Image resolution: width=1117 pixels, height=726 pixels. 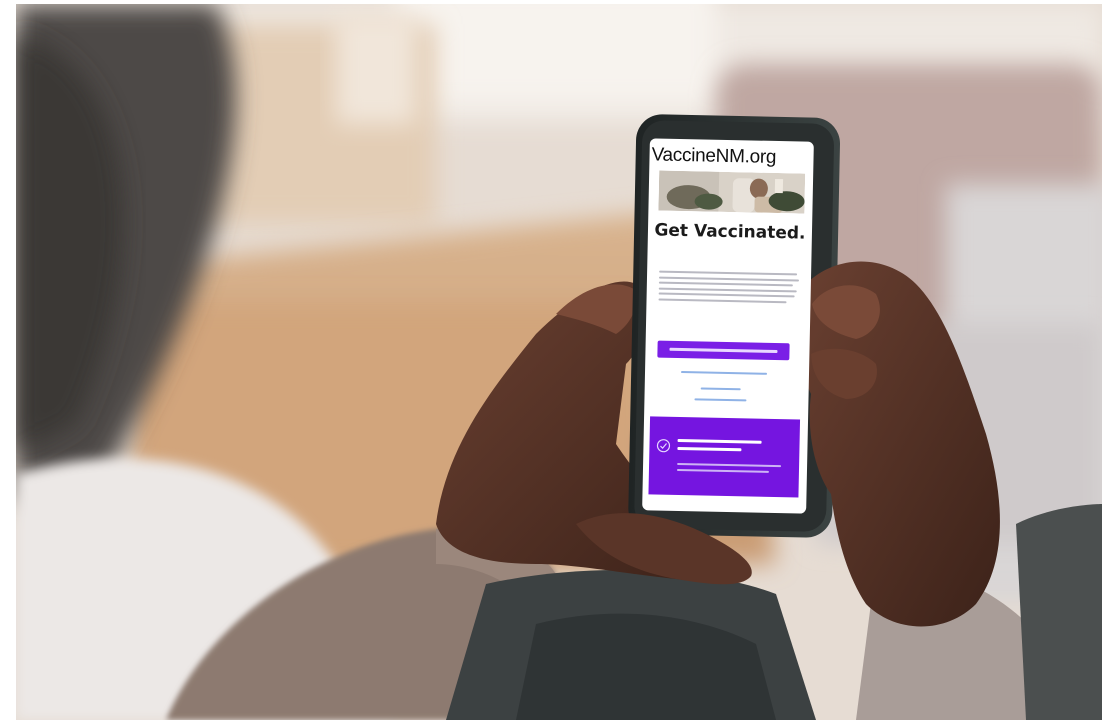 I want to click on page-headline: Get Vaccinated., so click(x=730, y=232).